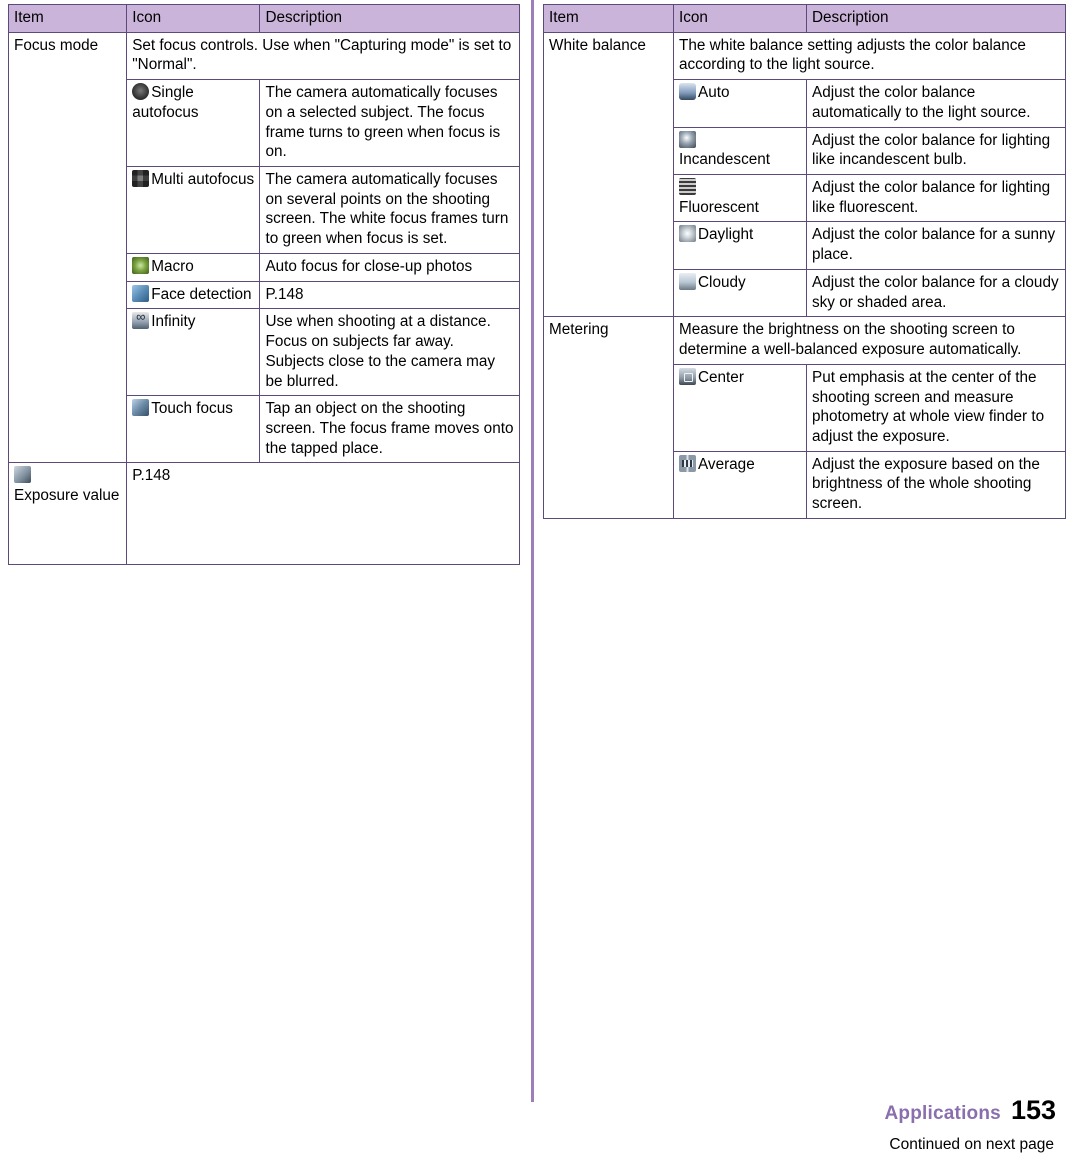 The width and height of the screenshot is (1066, 1160). I want to click on row-icon-label: Face detection, so click(201, 294).